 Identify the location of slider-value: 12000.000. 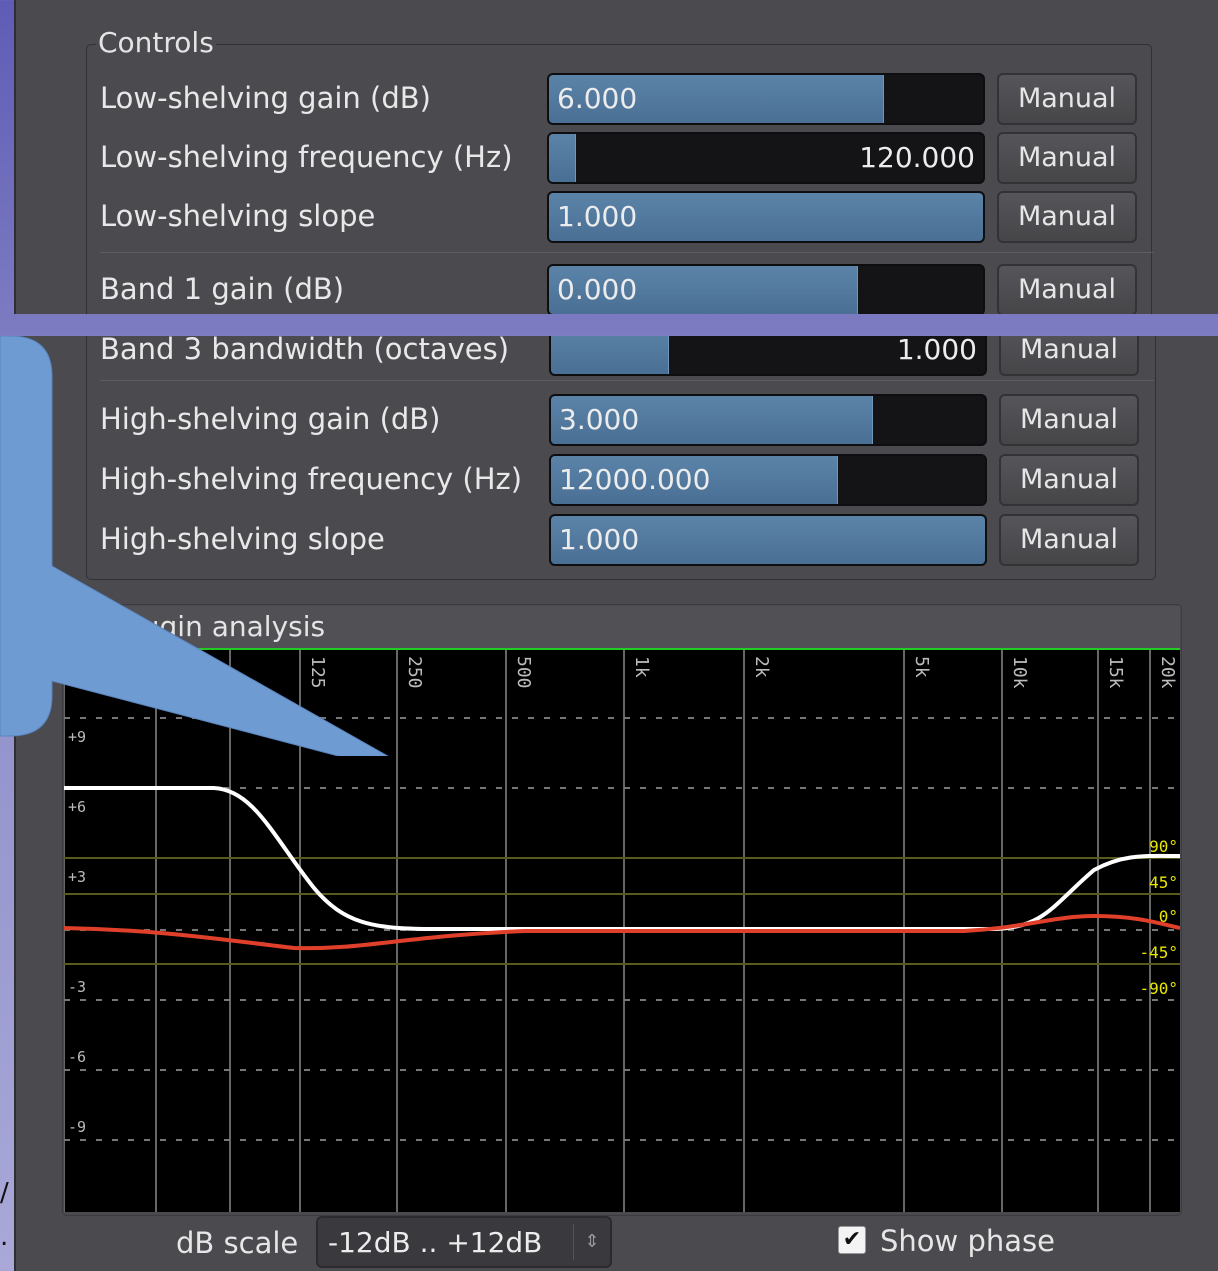
(635, 479).